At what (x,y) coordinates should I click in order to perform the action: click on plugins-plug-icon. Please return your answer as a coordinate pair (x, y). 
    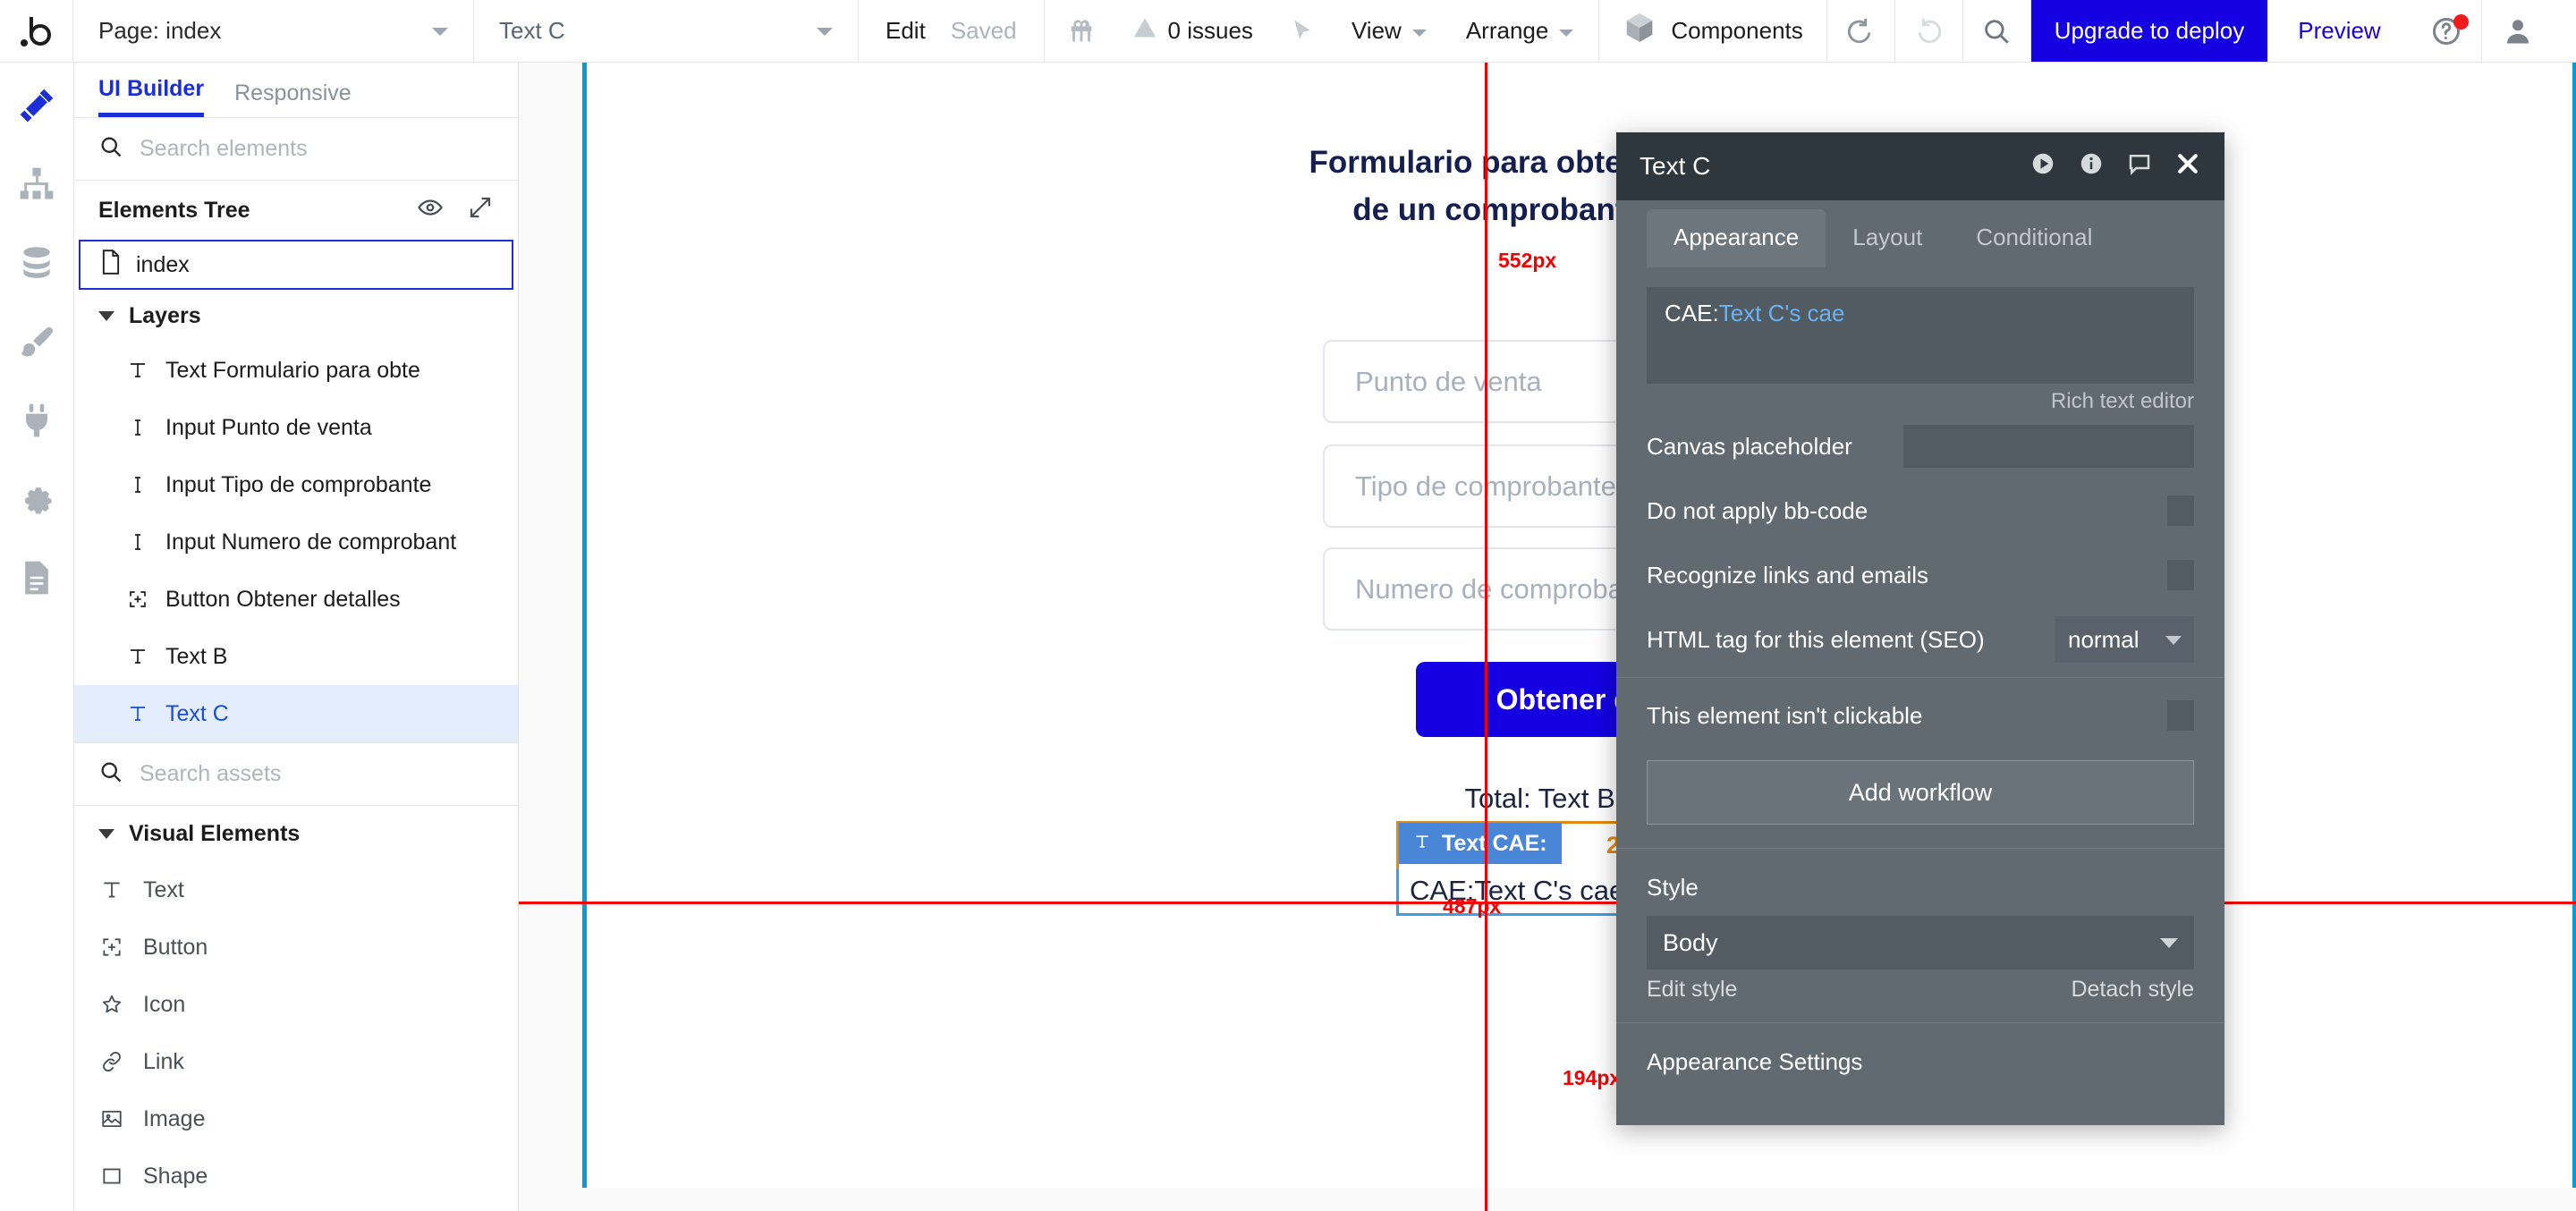
    Looking at the image, I should click on (37, 420).